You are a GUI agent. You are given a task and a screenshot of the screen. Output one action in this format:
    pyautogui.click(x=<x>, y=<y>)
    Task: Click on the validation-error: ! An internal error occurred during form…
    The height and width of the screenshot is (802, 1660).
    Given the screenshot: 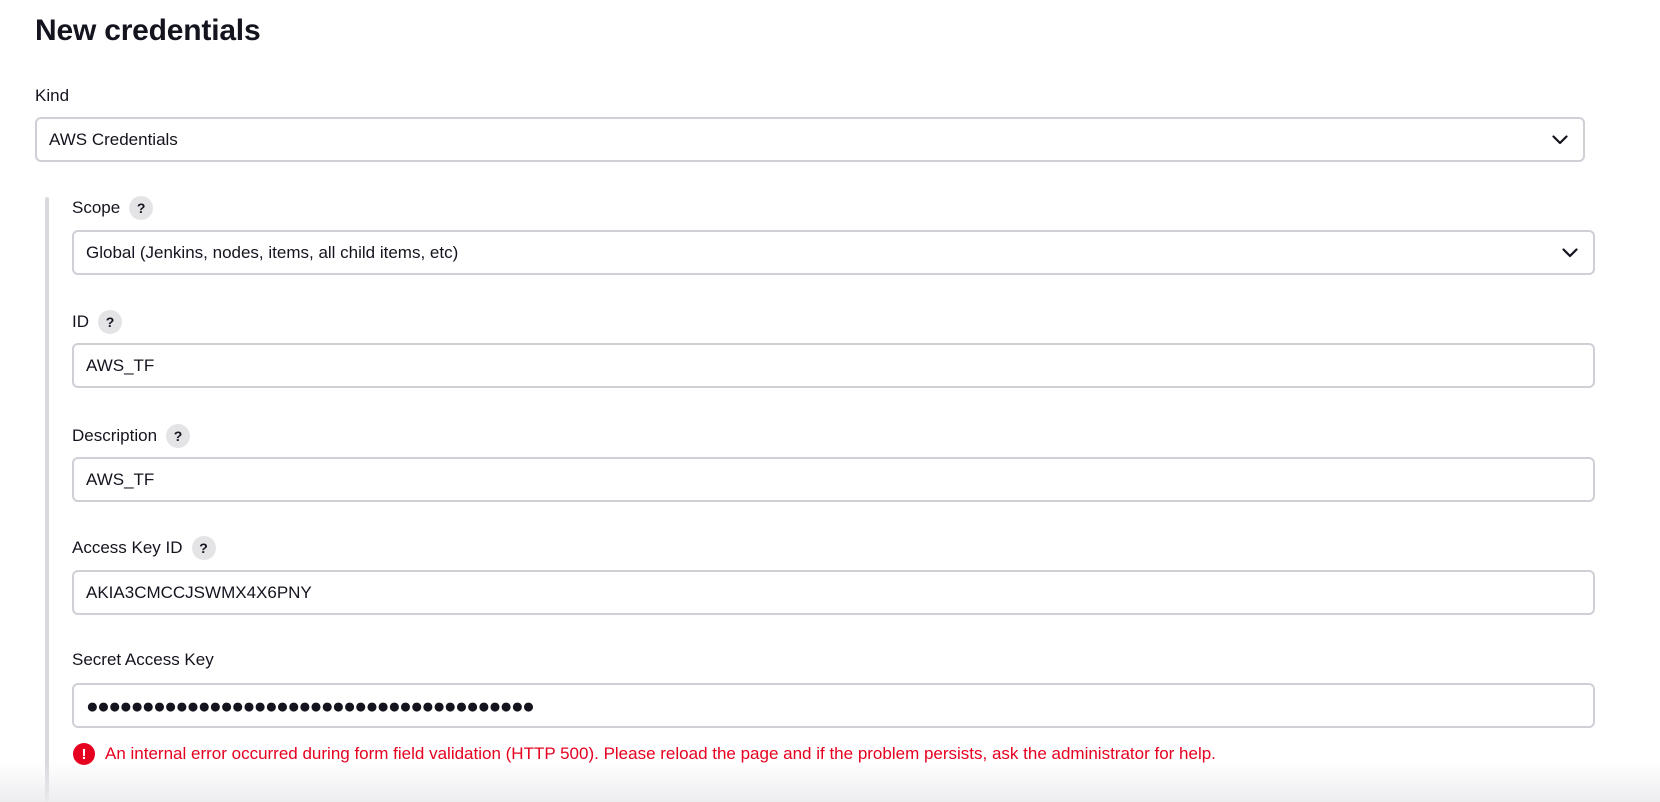 What is the action you would take?
    pyautogui.click(x=644, y=754)
    